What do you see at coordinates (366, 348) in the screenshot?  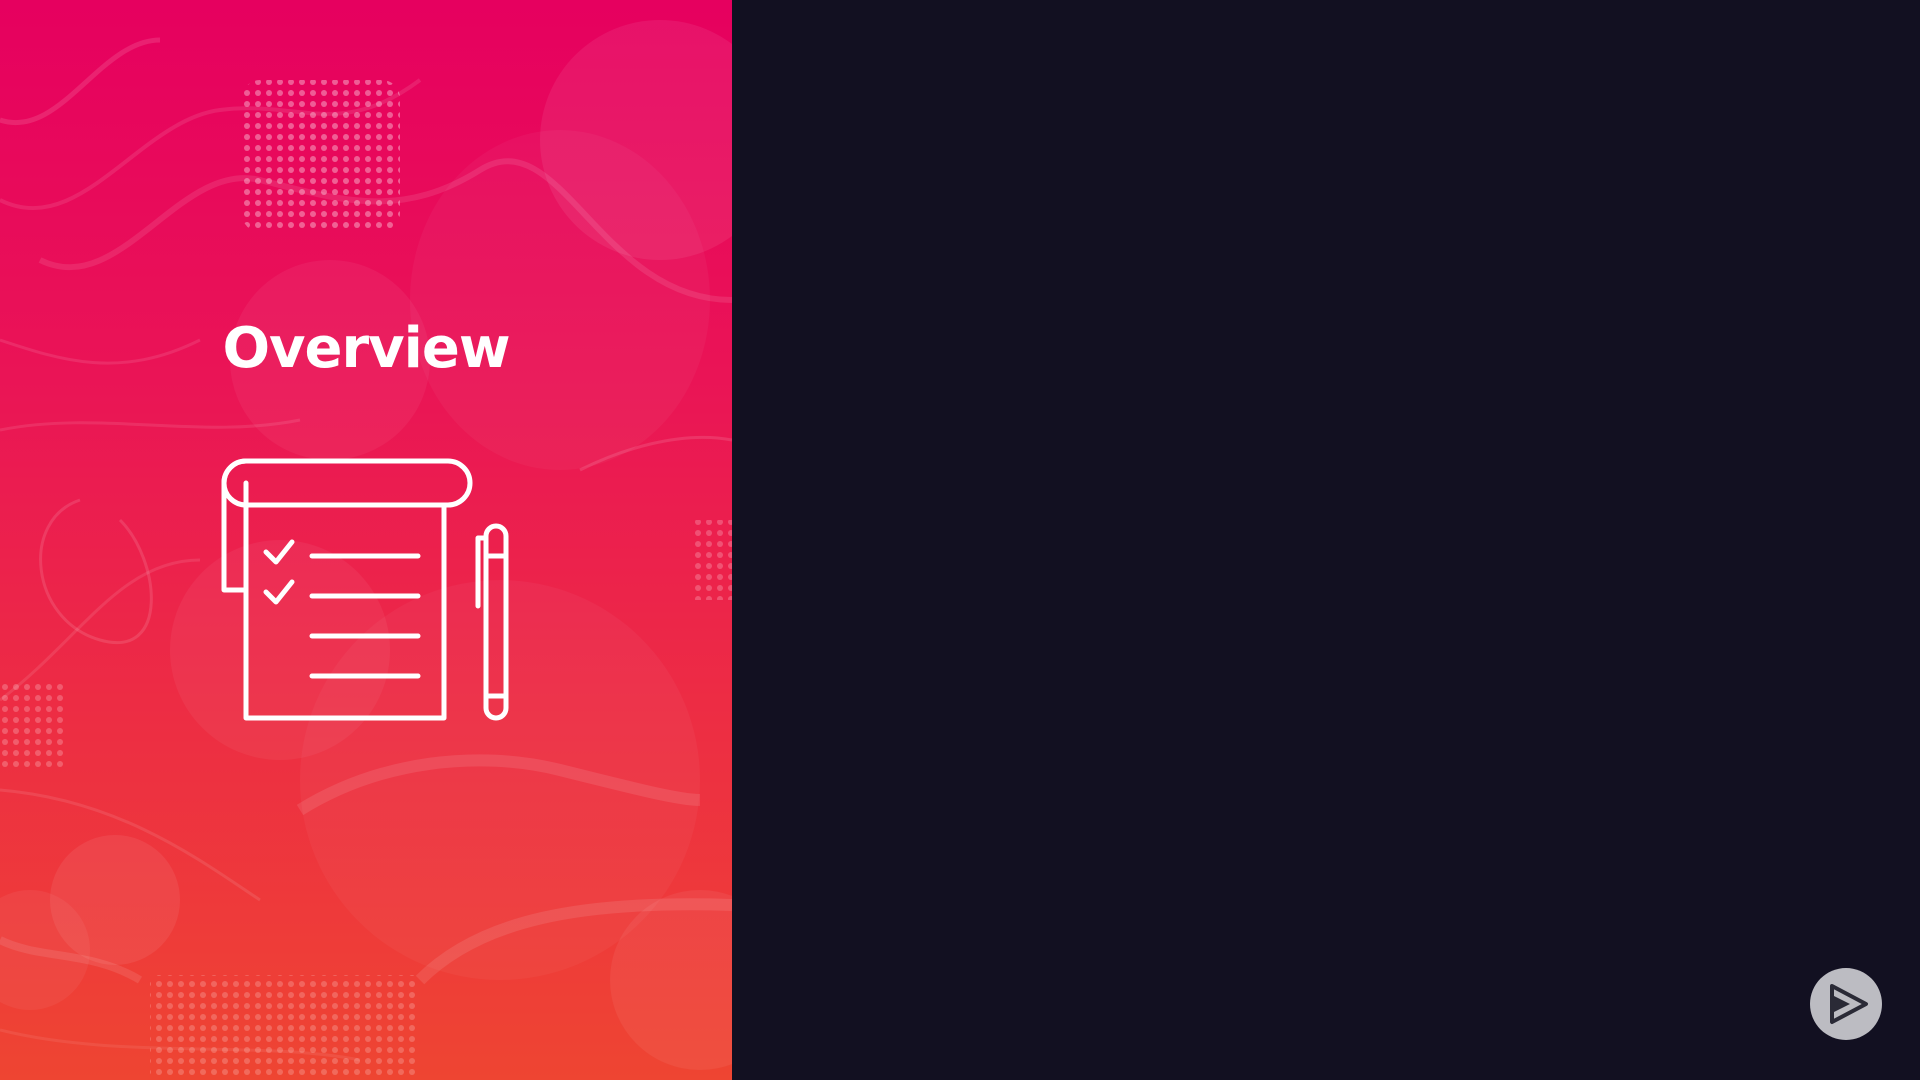 I see `slide-title: Overview` at bounding box center [366, 348].